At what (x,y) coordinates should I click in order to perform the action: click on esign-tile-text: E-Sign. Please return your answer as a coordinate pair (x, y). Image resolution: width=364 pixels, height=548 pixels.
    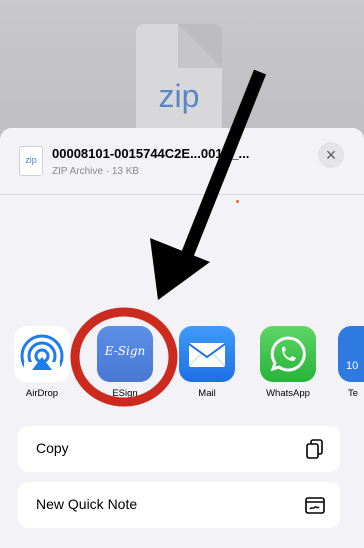
    Looking at the image, I should click on (125, 351).